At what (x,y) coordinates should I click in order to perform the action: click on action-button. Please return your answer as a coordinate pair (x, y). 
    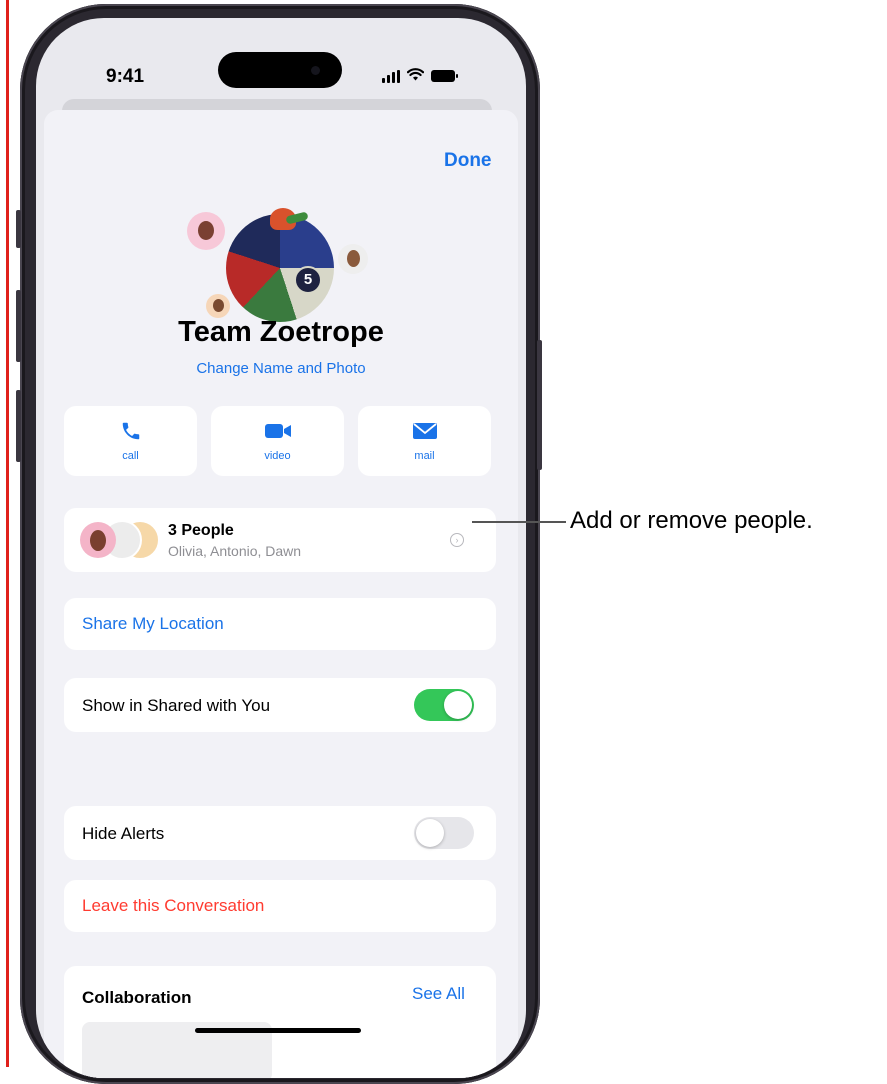
    Looking at the image, I should click on (18, 229).